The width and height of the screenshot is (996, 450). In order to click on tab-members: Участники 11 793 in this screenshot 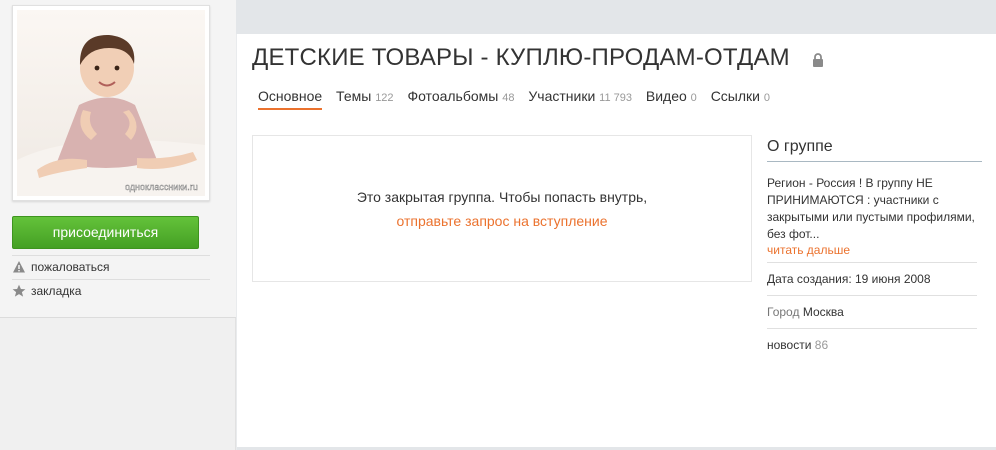, I will do `click(580, 98)`.